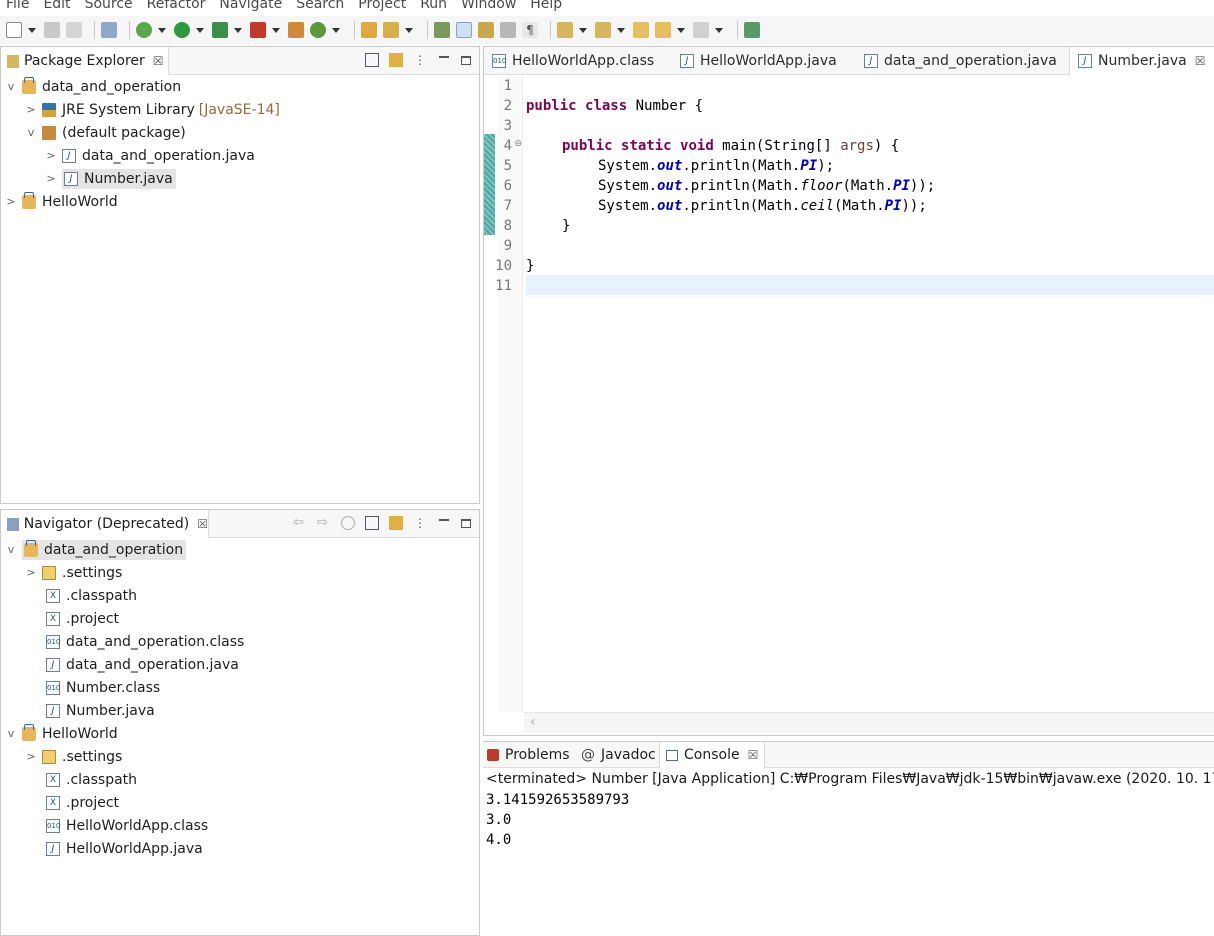  I want to click on pilcrow-icon: ¶, so click(530, 30).